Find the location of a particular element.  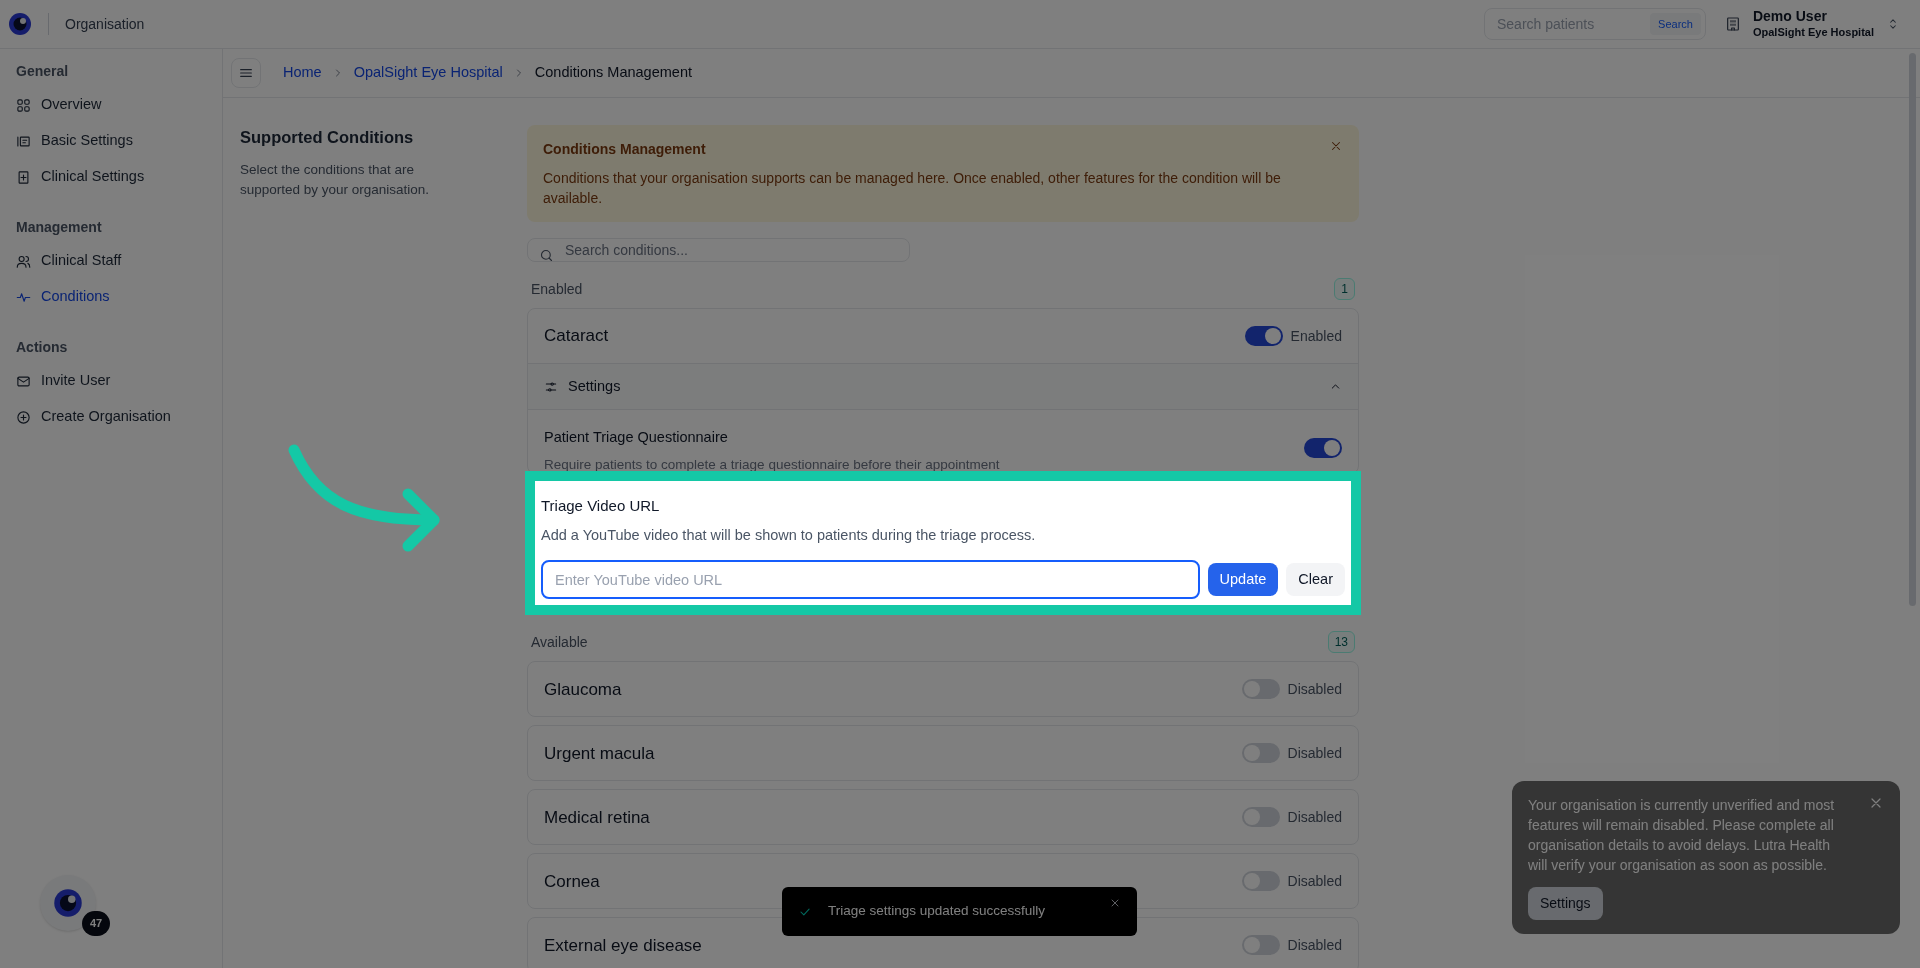

panel-title: Triage Video URL is located at coordinates (601, 506).